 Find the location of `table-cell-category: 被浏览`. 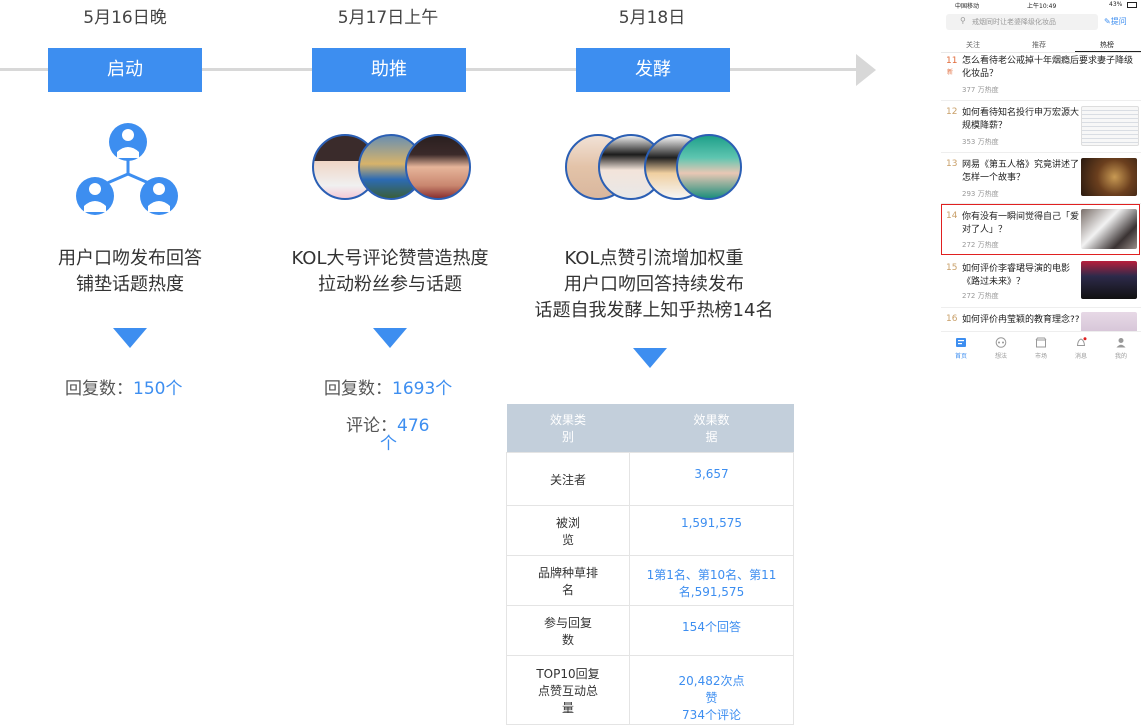

table-cell-category: 被浏览 is located at coordinates (568, 530).